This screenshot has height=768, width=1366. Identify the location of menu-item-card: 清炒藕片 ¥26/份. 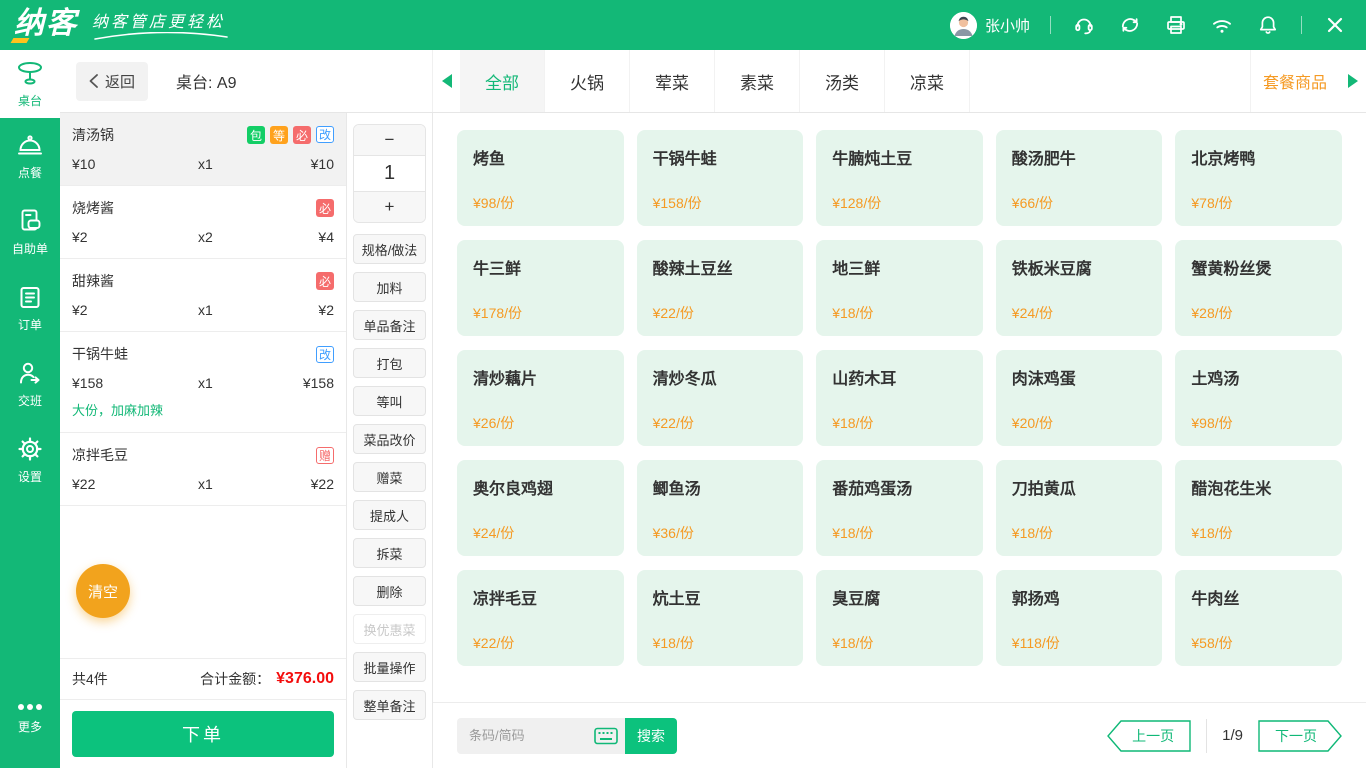
(540, 398).